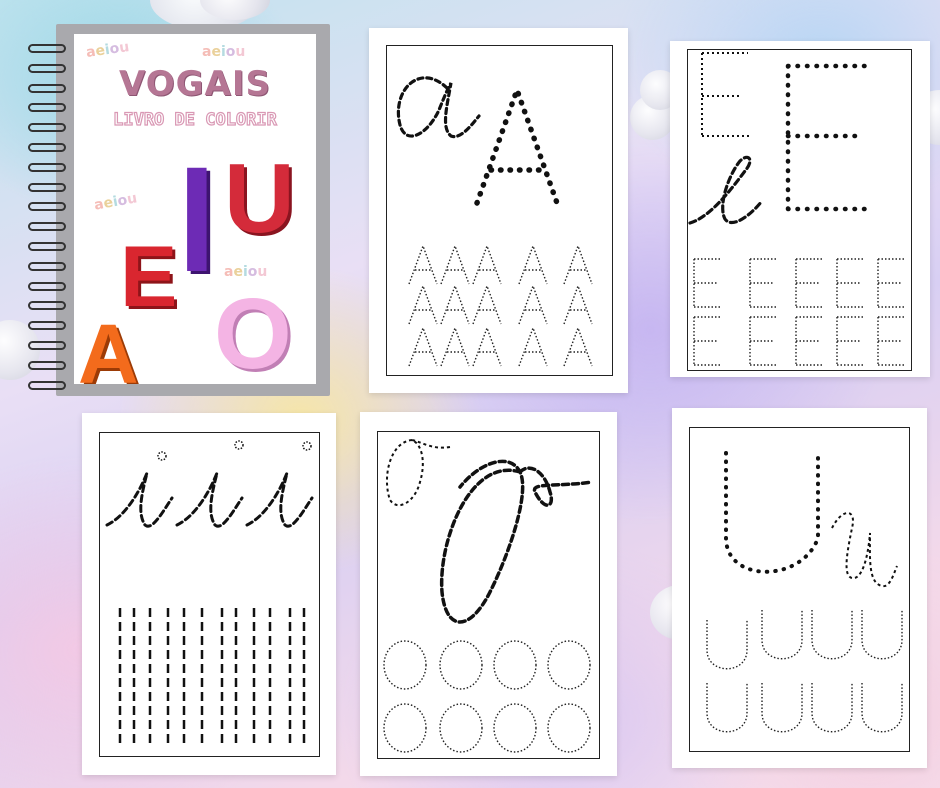 The height and width of the screenshot is (788, 940). I want to click on decor-letter: e, so click(216, 52).